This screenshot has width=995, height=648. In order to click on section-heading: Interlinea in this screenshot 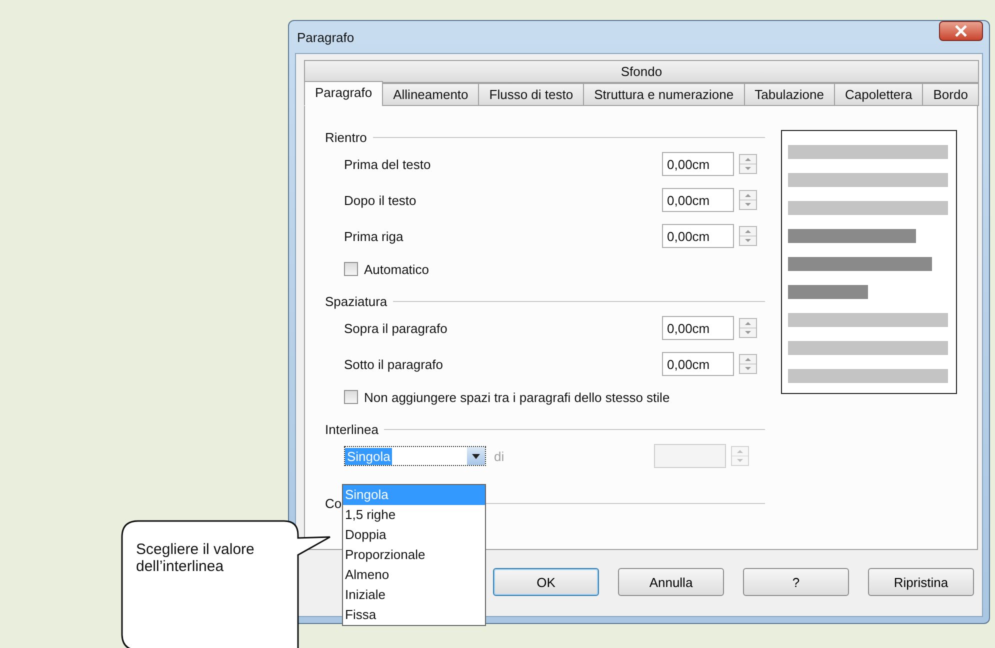, I will do `click(352, 429)`.